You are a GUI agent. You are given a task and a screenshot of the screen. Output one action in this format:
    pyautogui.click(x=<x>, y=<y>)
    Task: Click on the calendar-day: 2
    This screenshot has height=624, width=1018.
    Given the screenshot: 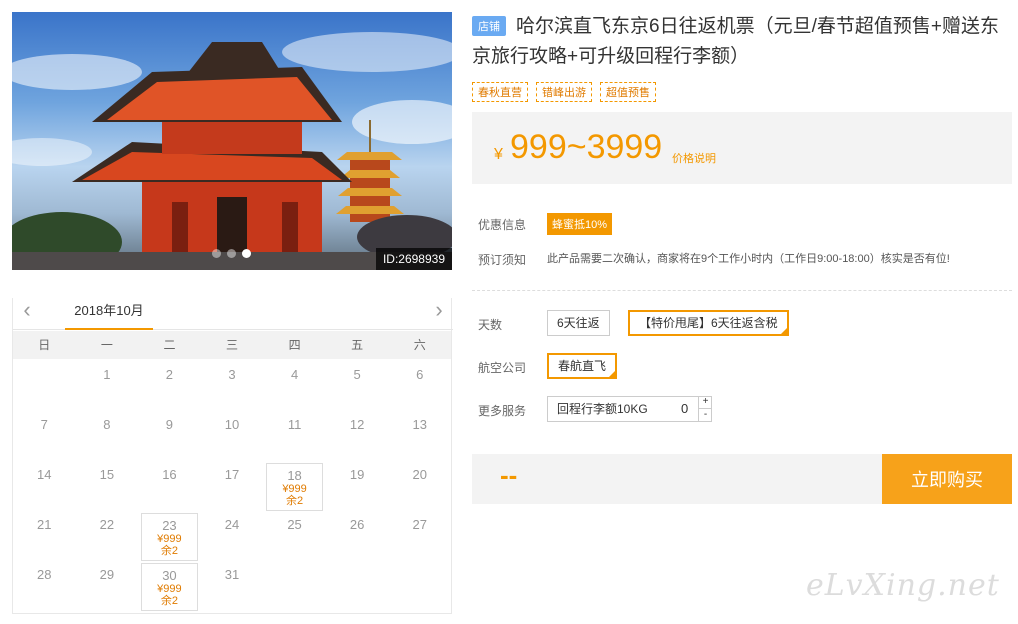 What is the action you would take?
    pyautogui.click(x=169, y=387)
    